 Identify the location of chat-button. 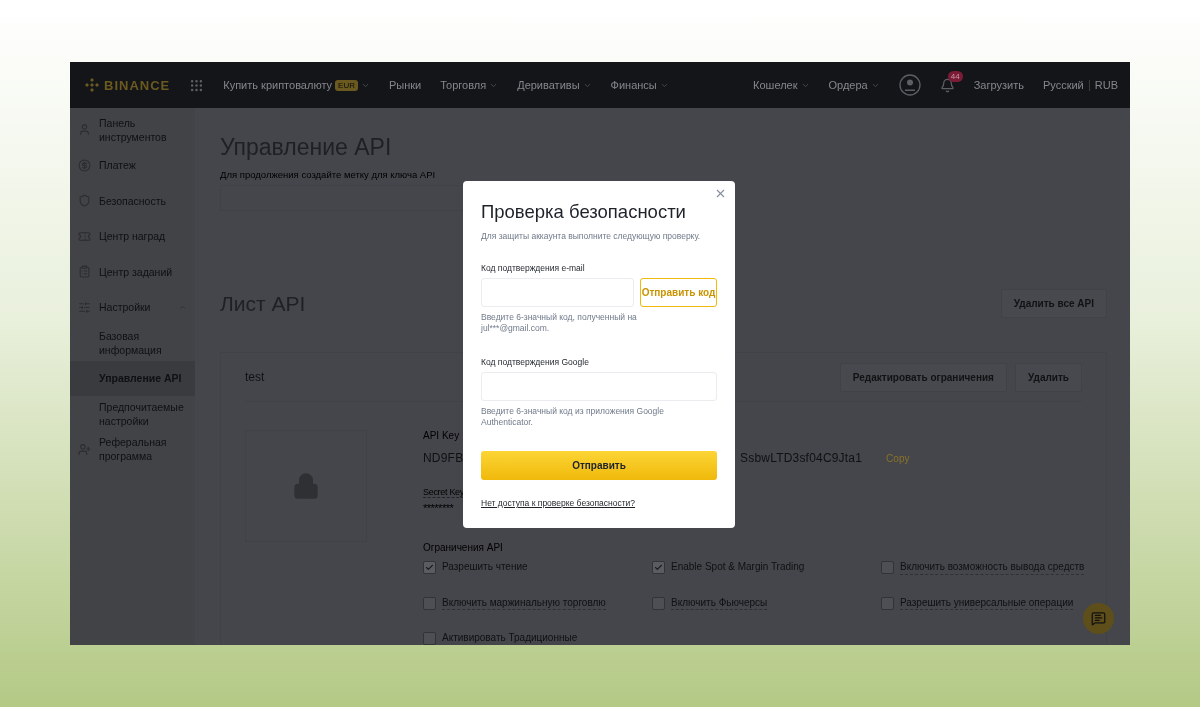
(1098, 618).